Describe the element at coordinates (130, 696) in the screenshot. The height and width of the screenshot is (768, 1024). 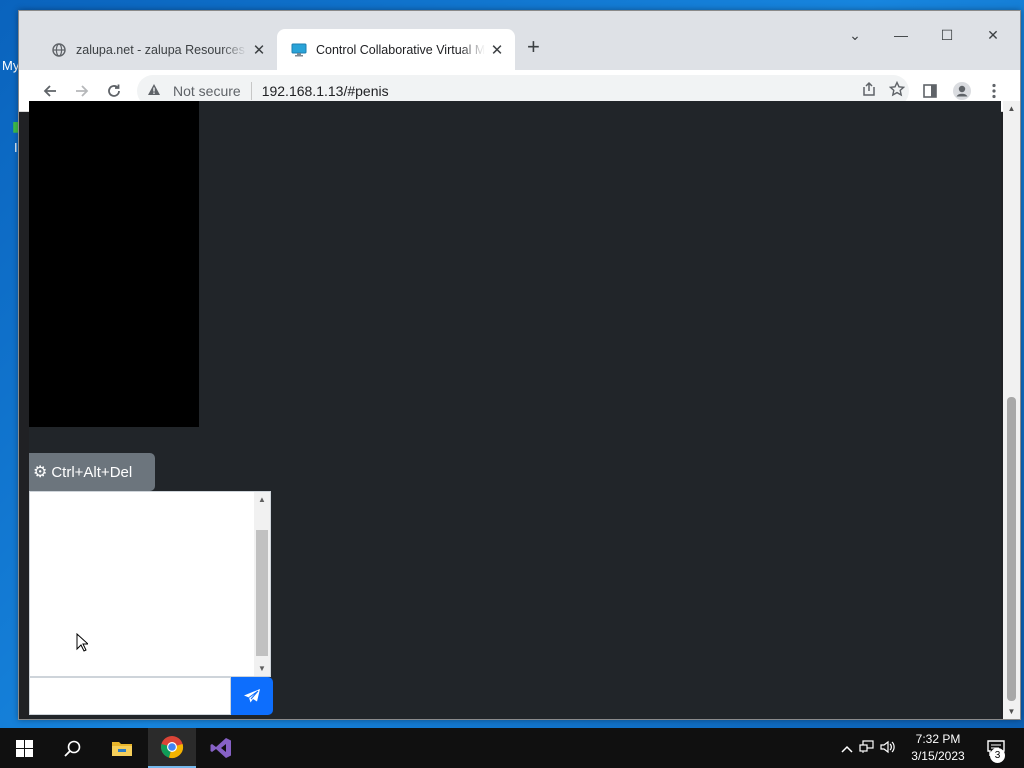
I see `chat-message-input` at that location.